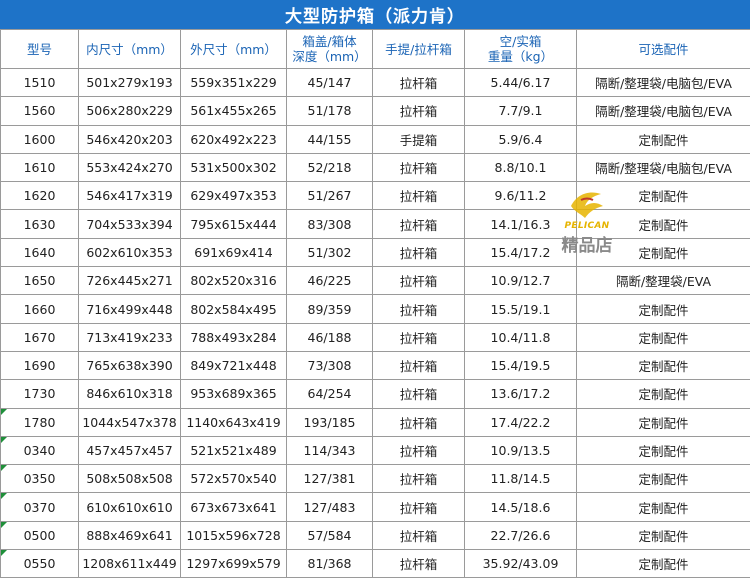 The height and width of the screenshot is (578, 750). I want to click on outer-size-cell: 629x497x353, so click(234, 196).